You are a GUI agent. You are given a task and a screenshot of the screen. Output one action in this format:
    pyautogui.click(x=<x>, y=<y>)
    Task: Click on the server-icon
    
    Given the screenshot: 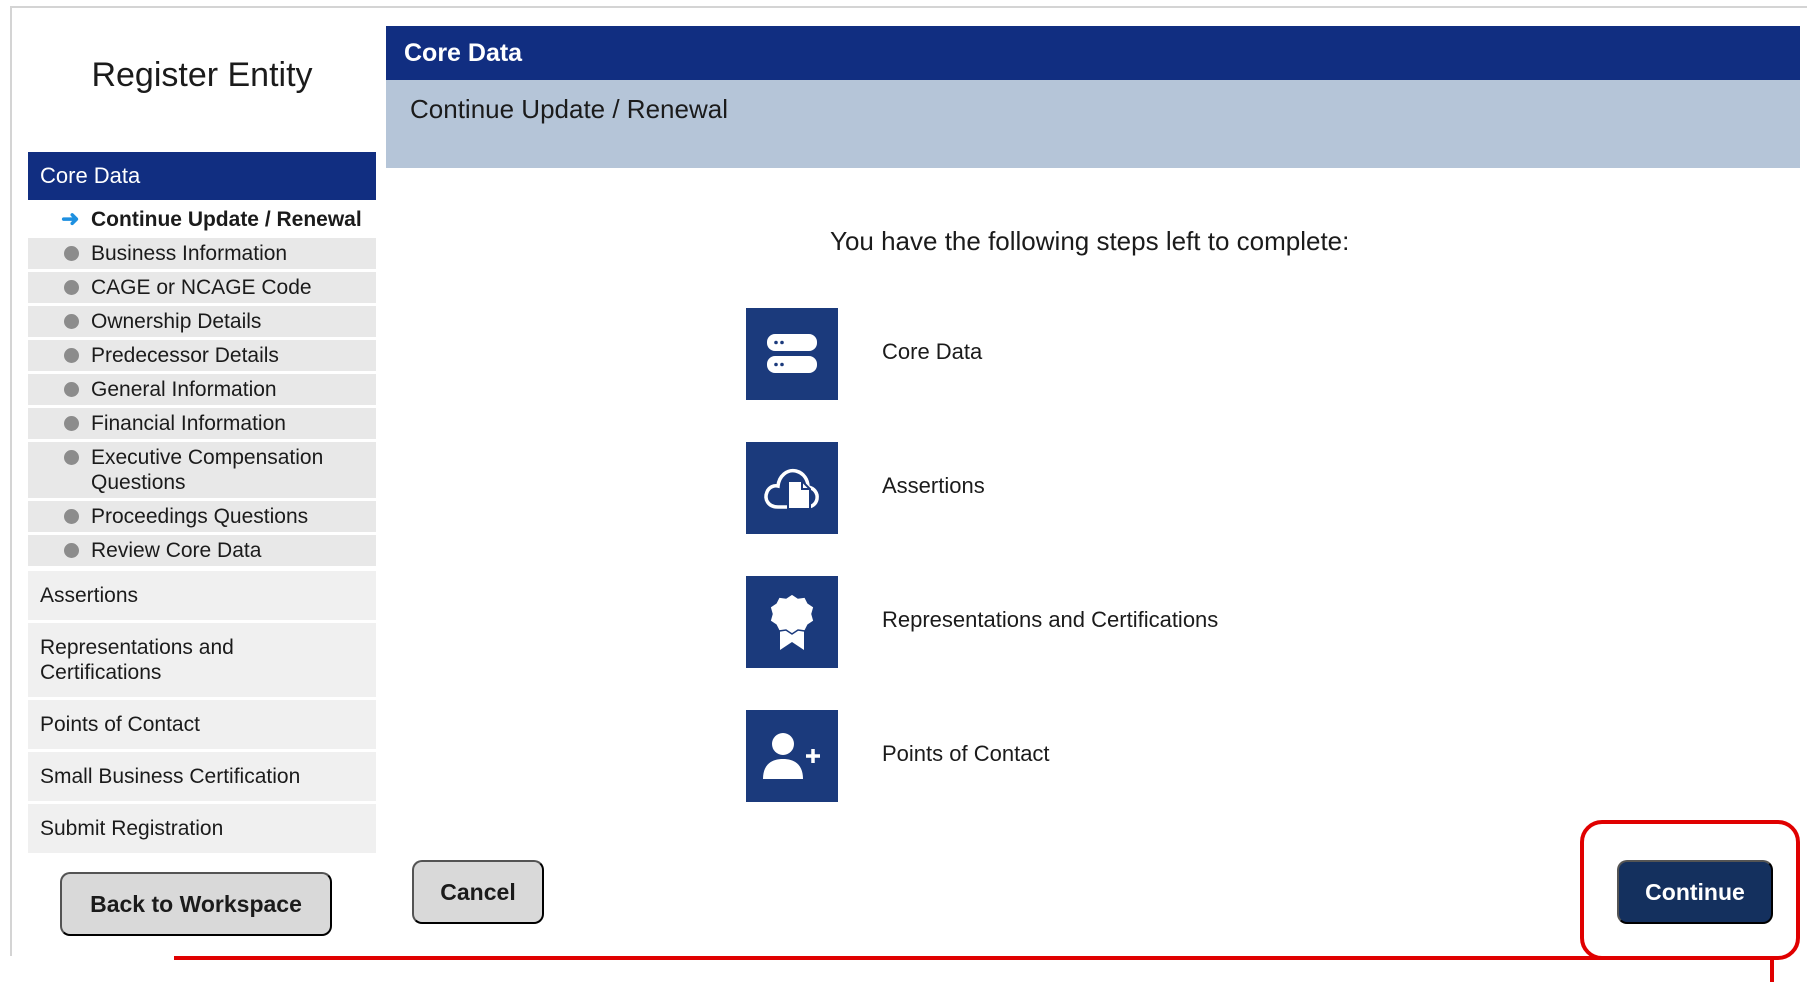 What is the action you would take?
    pyautogui.click(x=792, y=354)
    